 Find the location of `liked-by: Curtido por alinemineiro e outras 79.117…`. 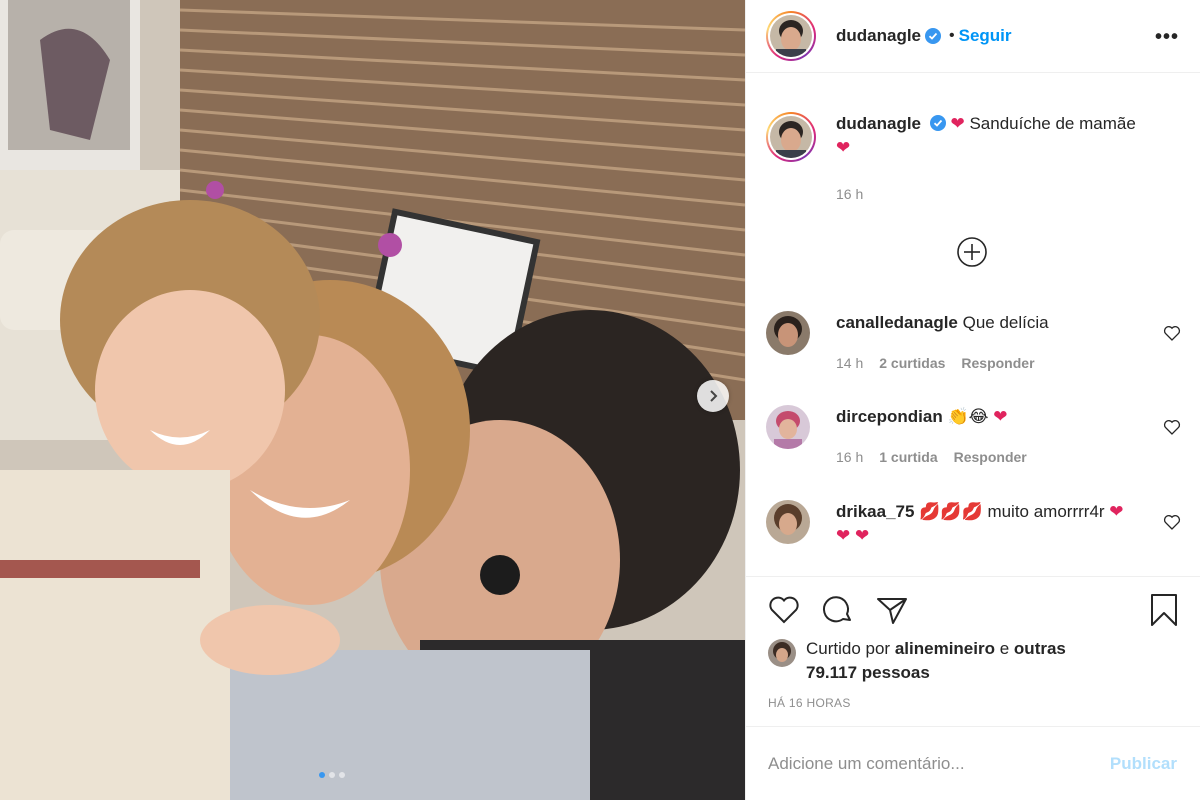

liked-by: Curtido por alinemineiro e outras 79.117… is located at coordinates (937, 661).